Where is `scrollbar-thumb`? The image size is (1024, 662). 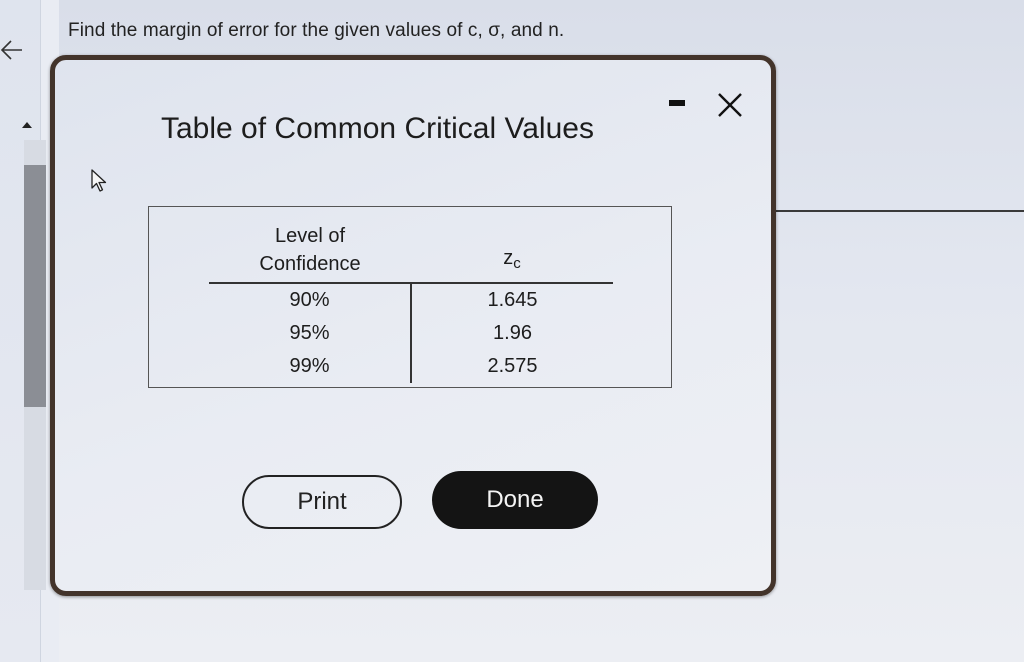 scrollbar-thumb is located at coordinates (35, 286).